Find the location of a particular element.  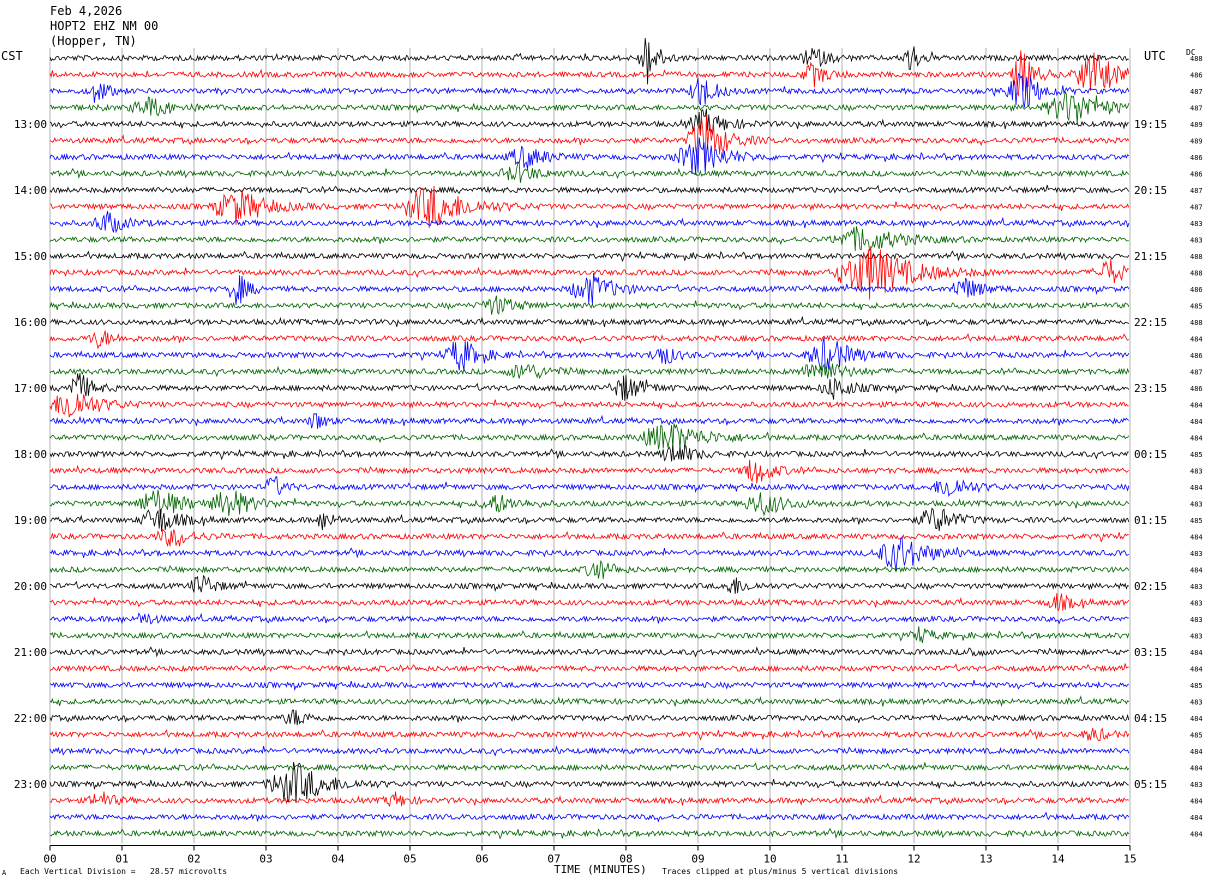

dc-value-1: 486 is located at coordinates (1196, 76).